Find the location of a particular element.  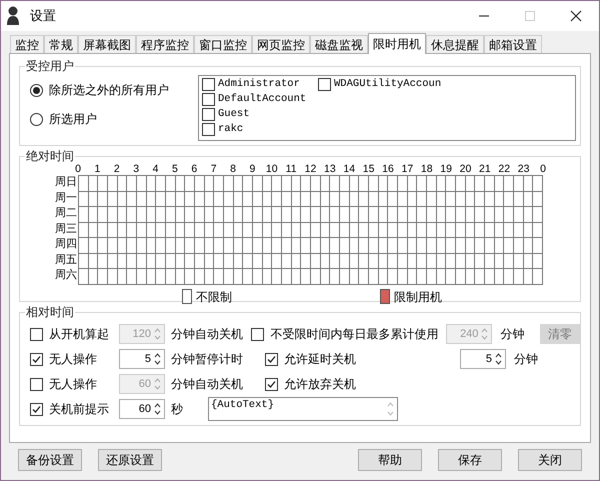

dialog-button: 关闭 is located at coordinates (550, 460).